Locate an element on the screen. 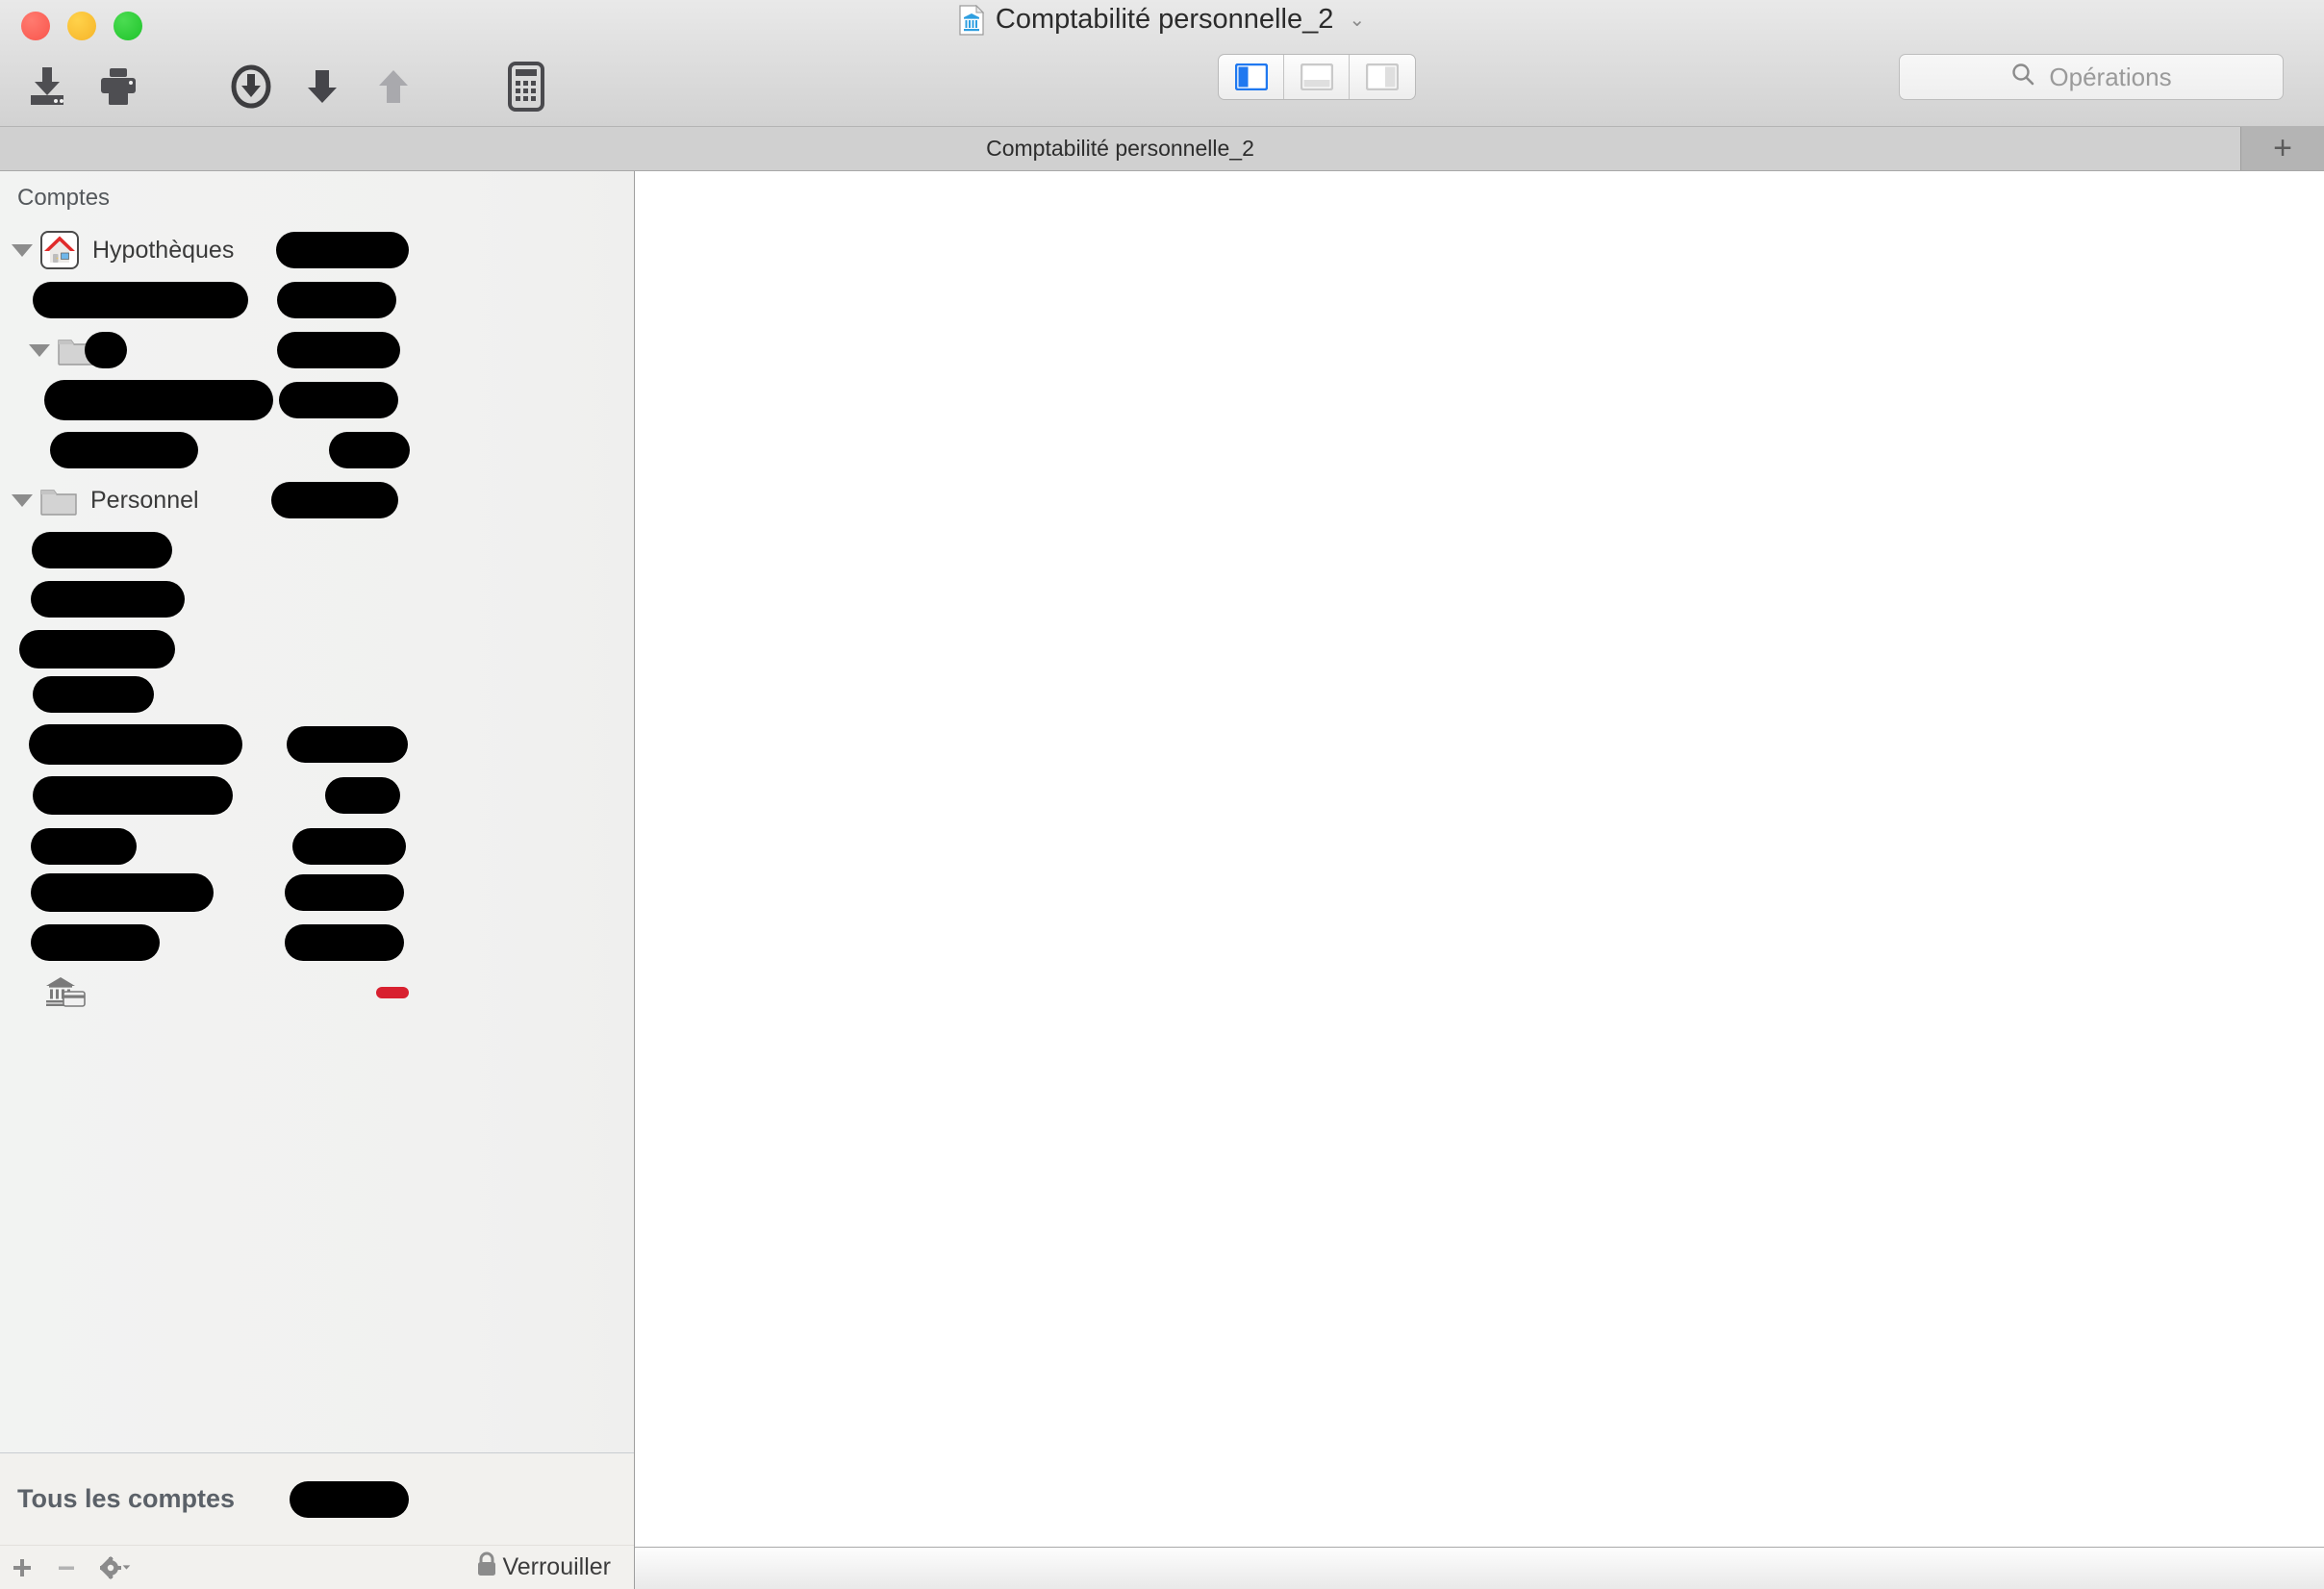  view-segmented-control is located at coordinates (1317, 77).